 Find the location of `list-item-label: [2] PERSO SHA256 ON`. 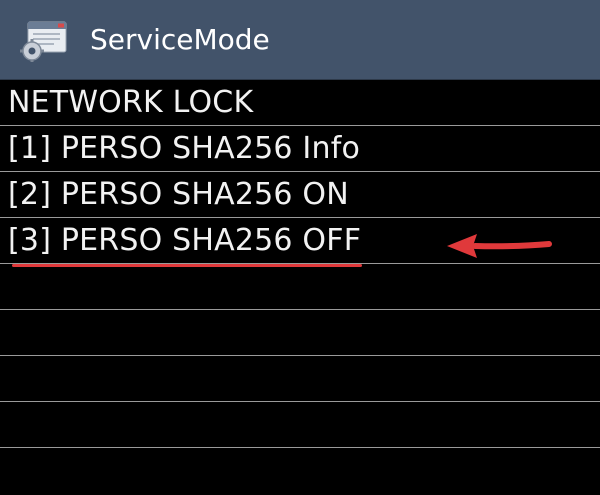

list-item-label: [2] PERSO SHA256 ON is located at coordinates (178, 194).